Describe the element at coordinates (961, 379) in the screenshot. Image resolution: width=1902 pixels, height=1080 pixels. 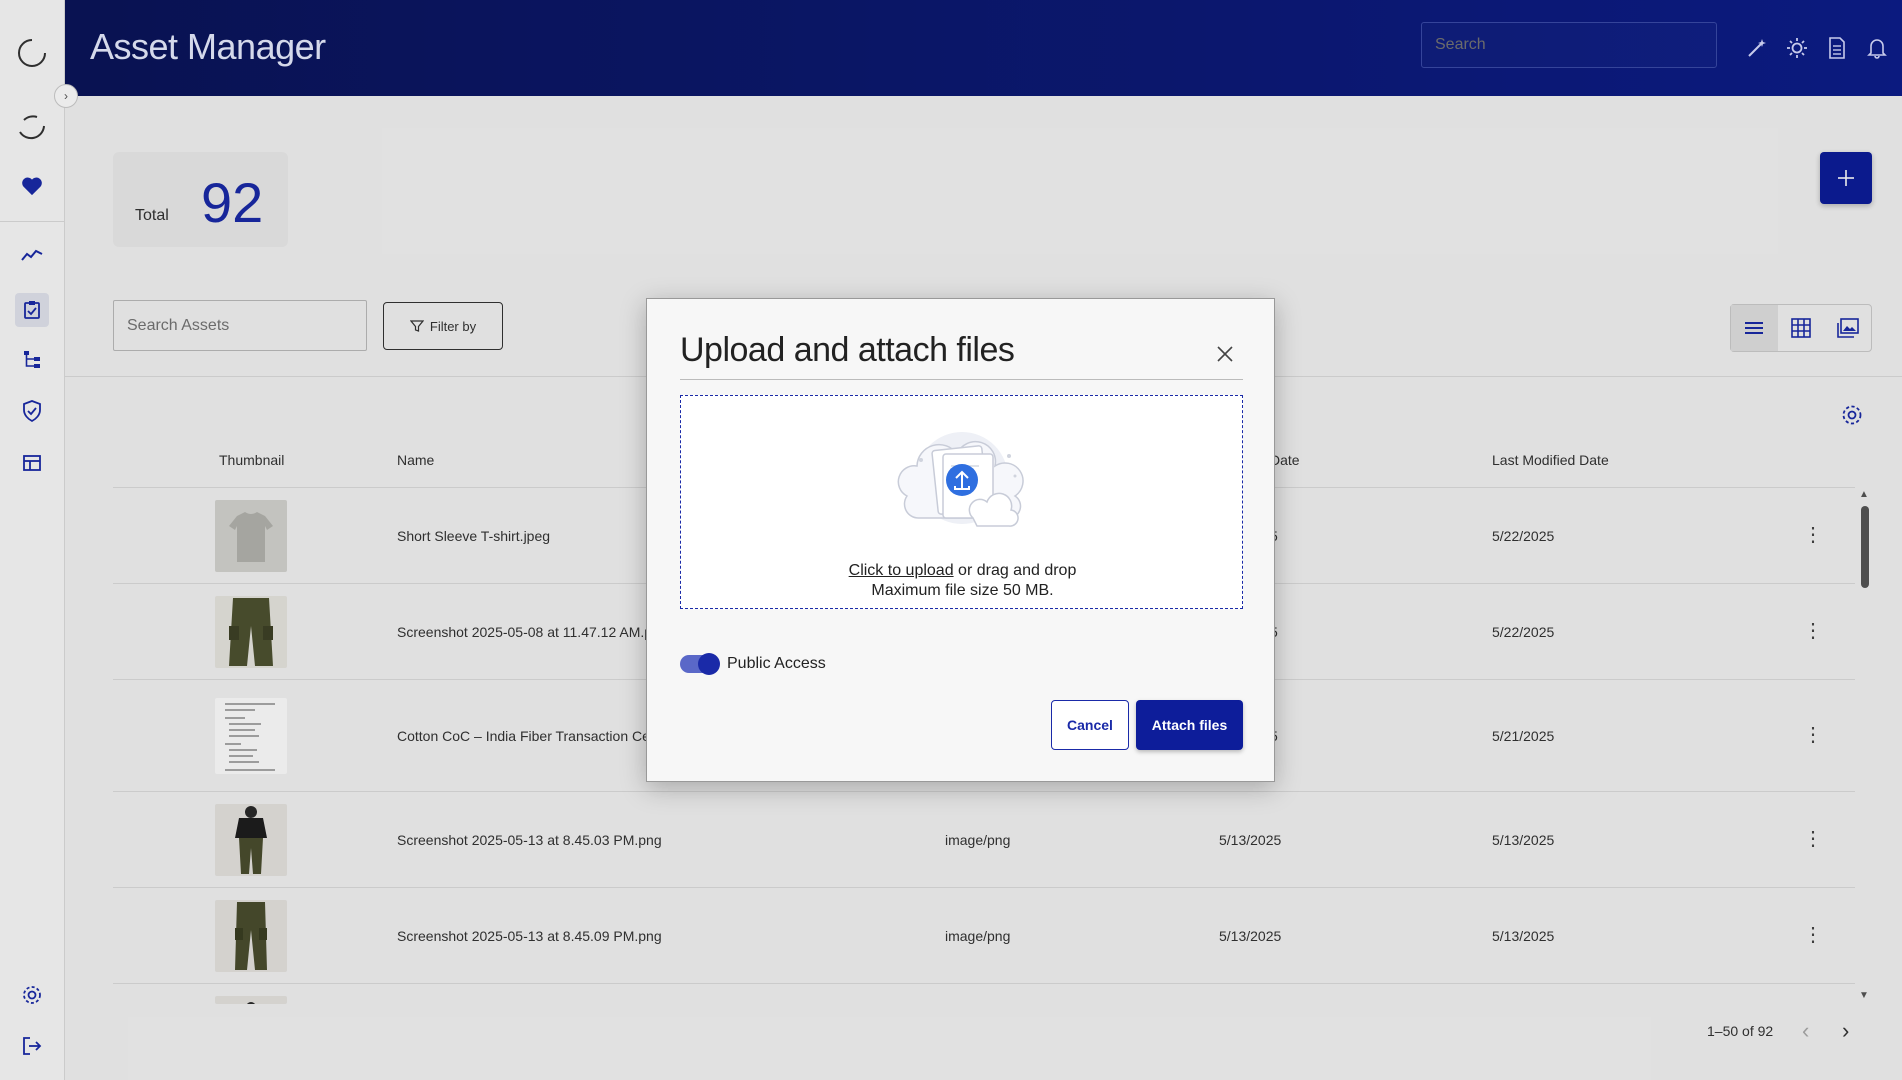
I see `dialog-title-divider` at that location.